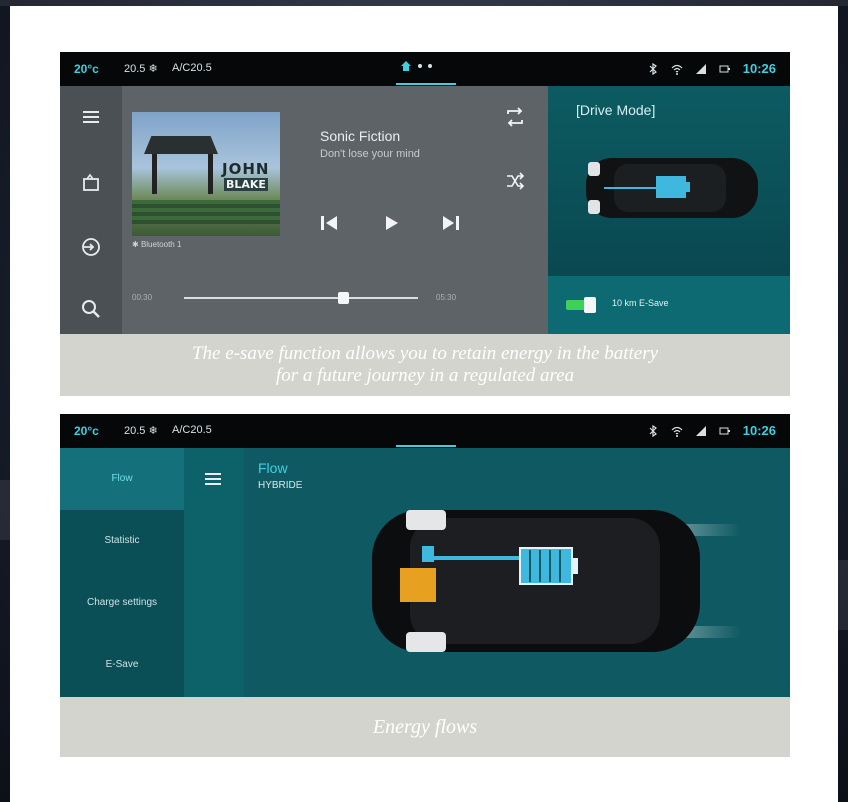 Image resolution: width=848 pixels, height=802 pixels. I want to click on car-energy-flow-icon, so click(556, 581).